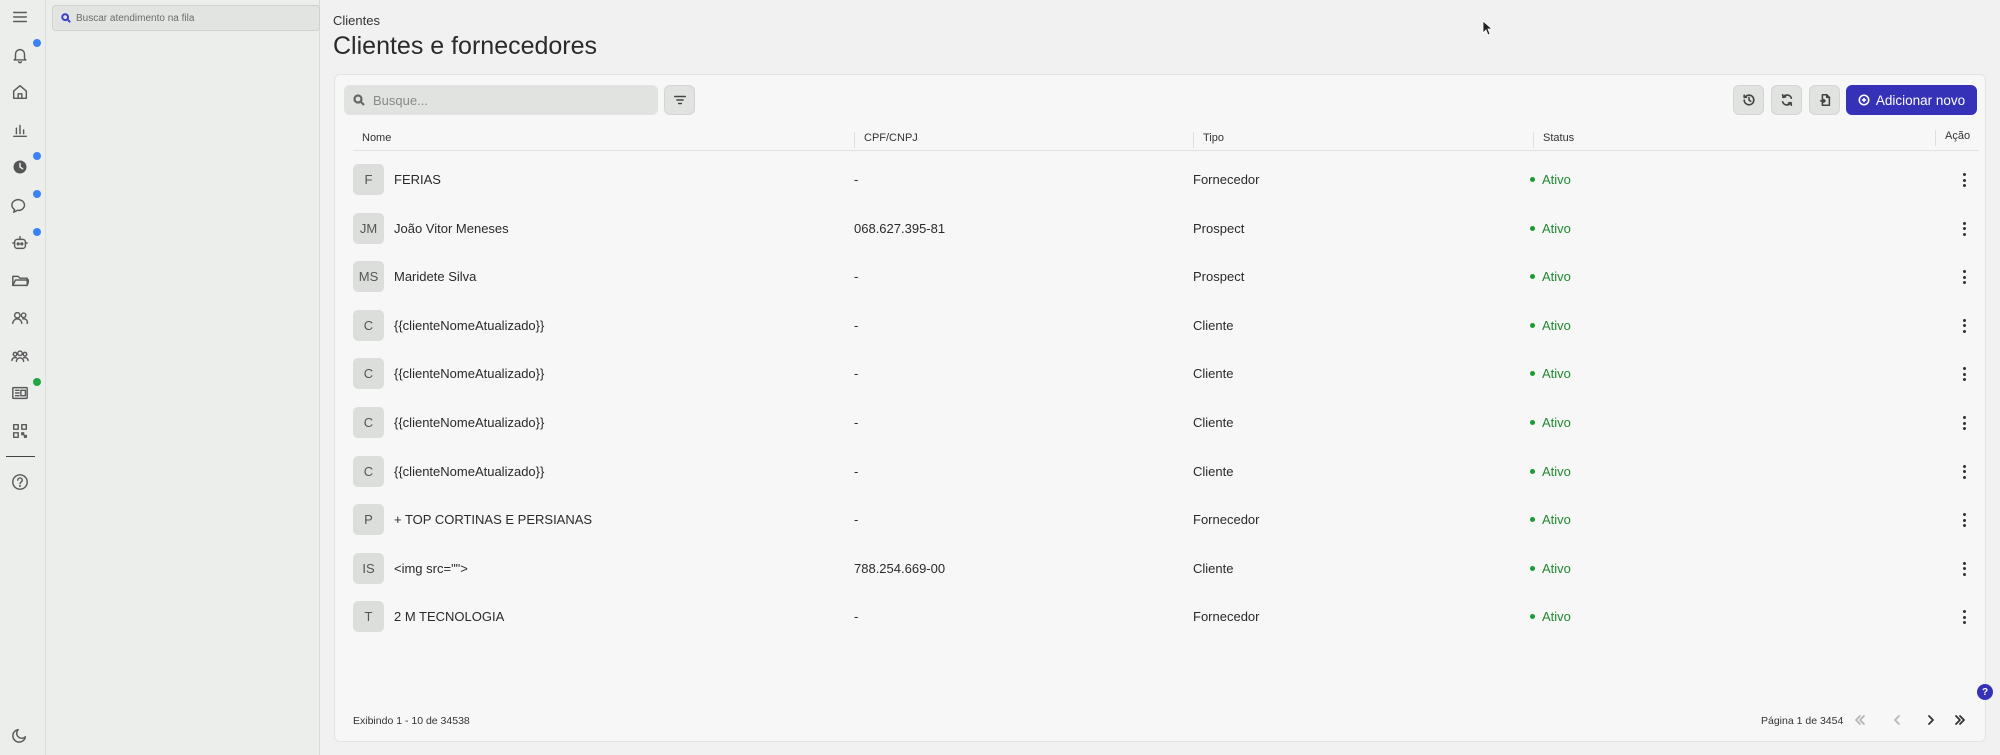  What do you see at coordinates (372, 140) in the screenshot?
I see `column-name: Nome` at bounding box center [372, 140].